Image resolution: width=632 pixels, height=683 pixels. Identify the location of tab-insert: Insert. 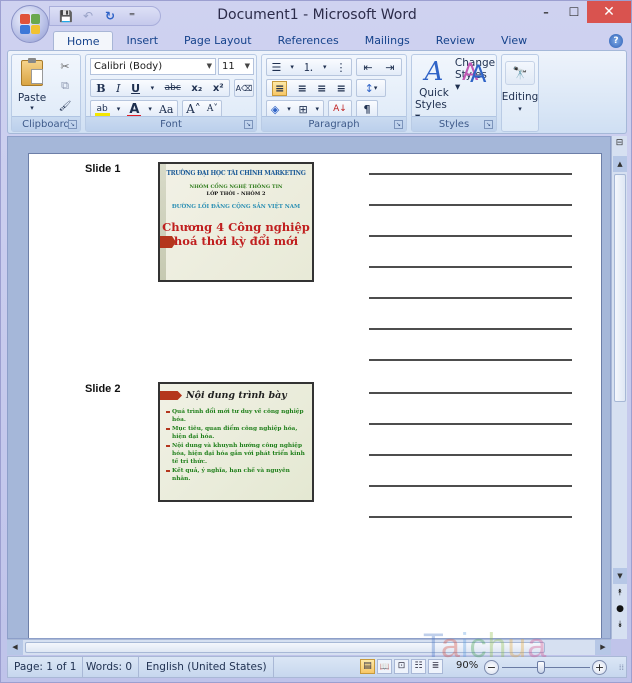
(142, 41).